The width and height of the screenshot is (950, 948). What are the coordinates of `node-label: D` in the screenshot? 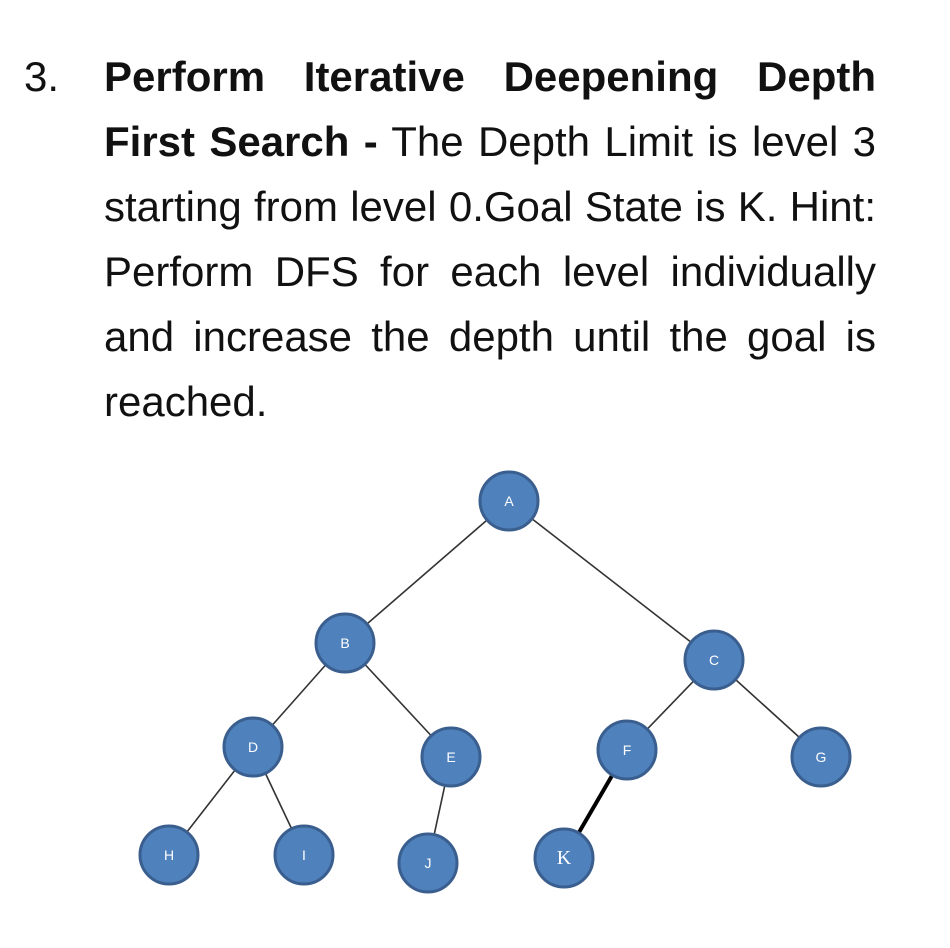 It's located at (253, 747).